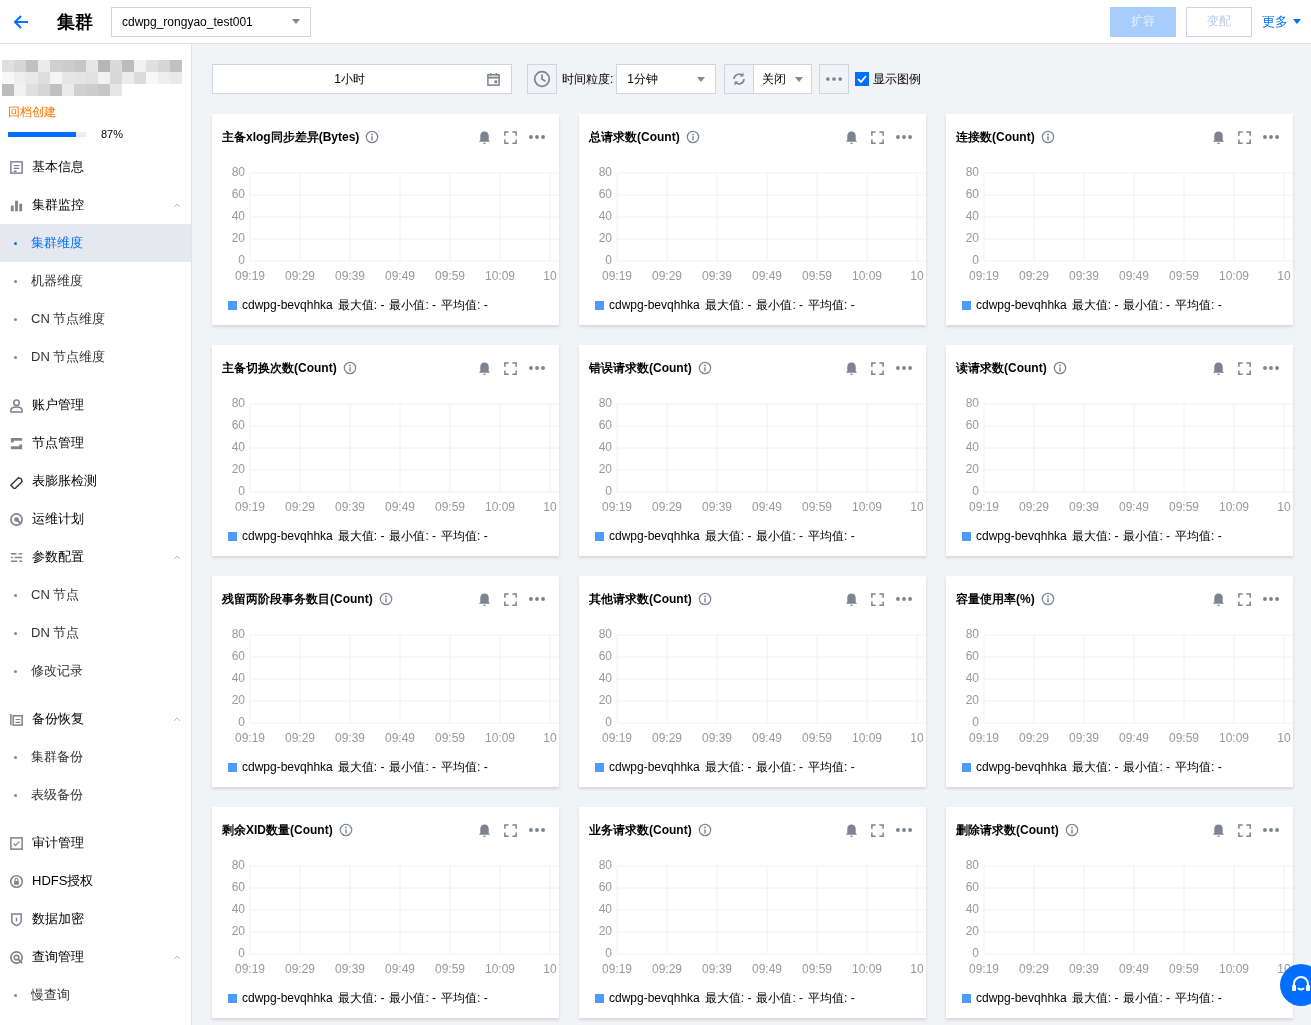  I want to click on sidebar-subitem: DN 节点维度, so click(95, 357).